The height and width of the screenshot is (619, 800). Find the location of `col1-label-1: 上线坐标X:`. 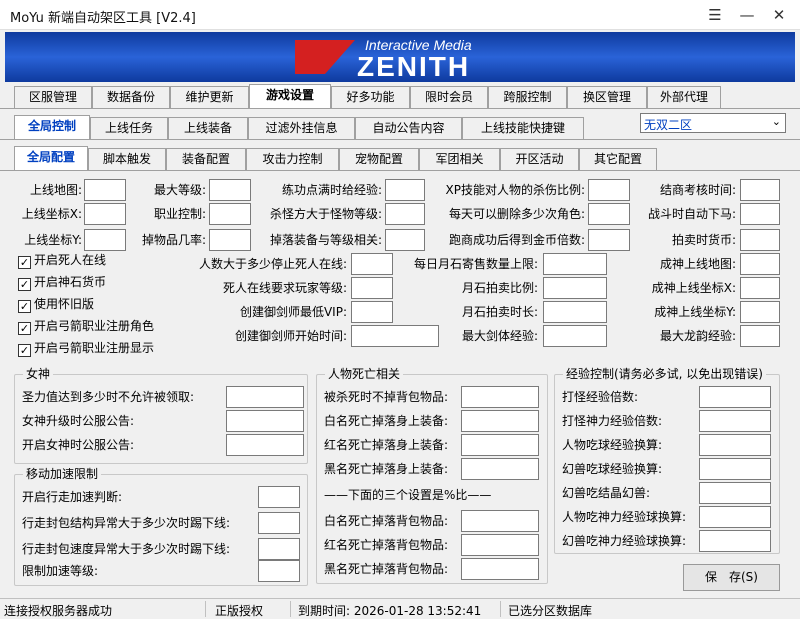

col1-label-1: 上线坐标X: is located at coordinates (51, 214).